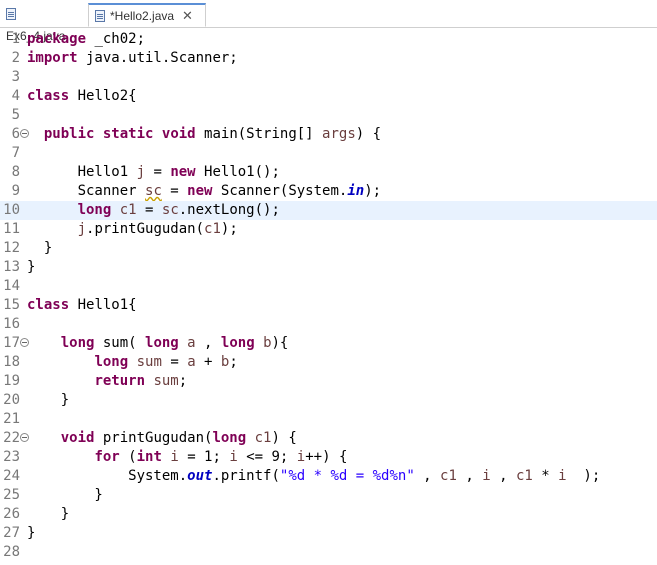 The width and height of the screenshot is (657, 565). Describe the element at coordinates (237, 172) in the screenshot. I see `code-token: Hello1();` at that location.